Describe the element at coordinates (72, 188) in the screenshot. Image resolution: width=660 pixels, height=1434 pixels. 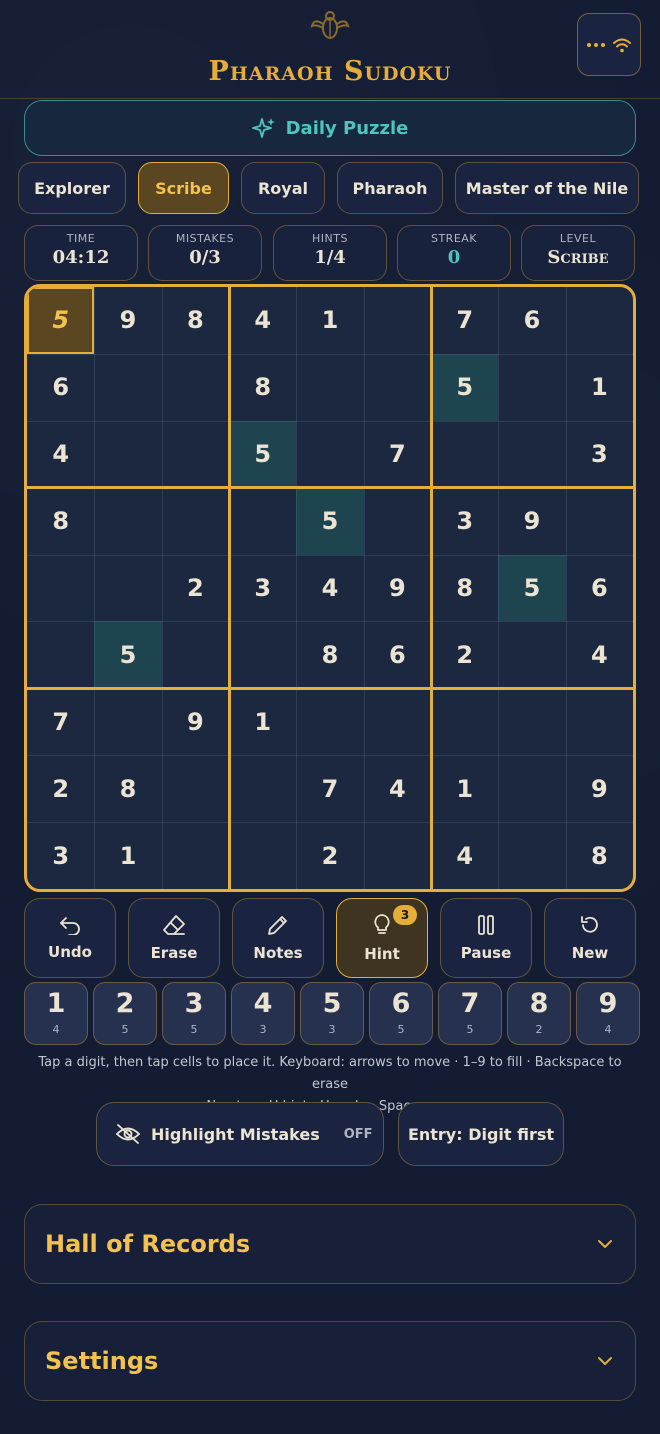
I see `difficulty-explorer: Explorer` at that location.